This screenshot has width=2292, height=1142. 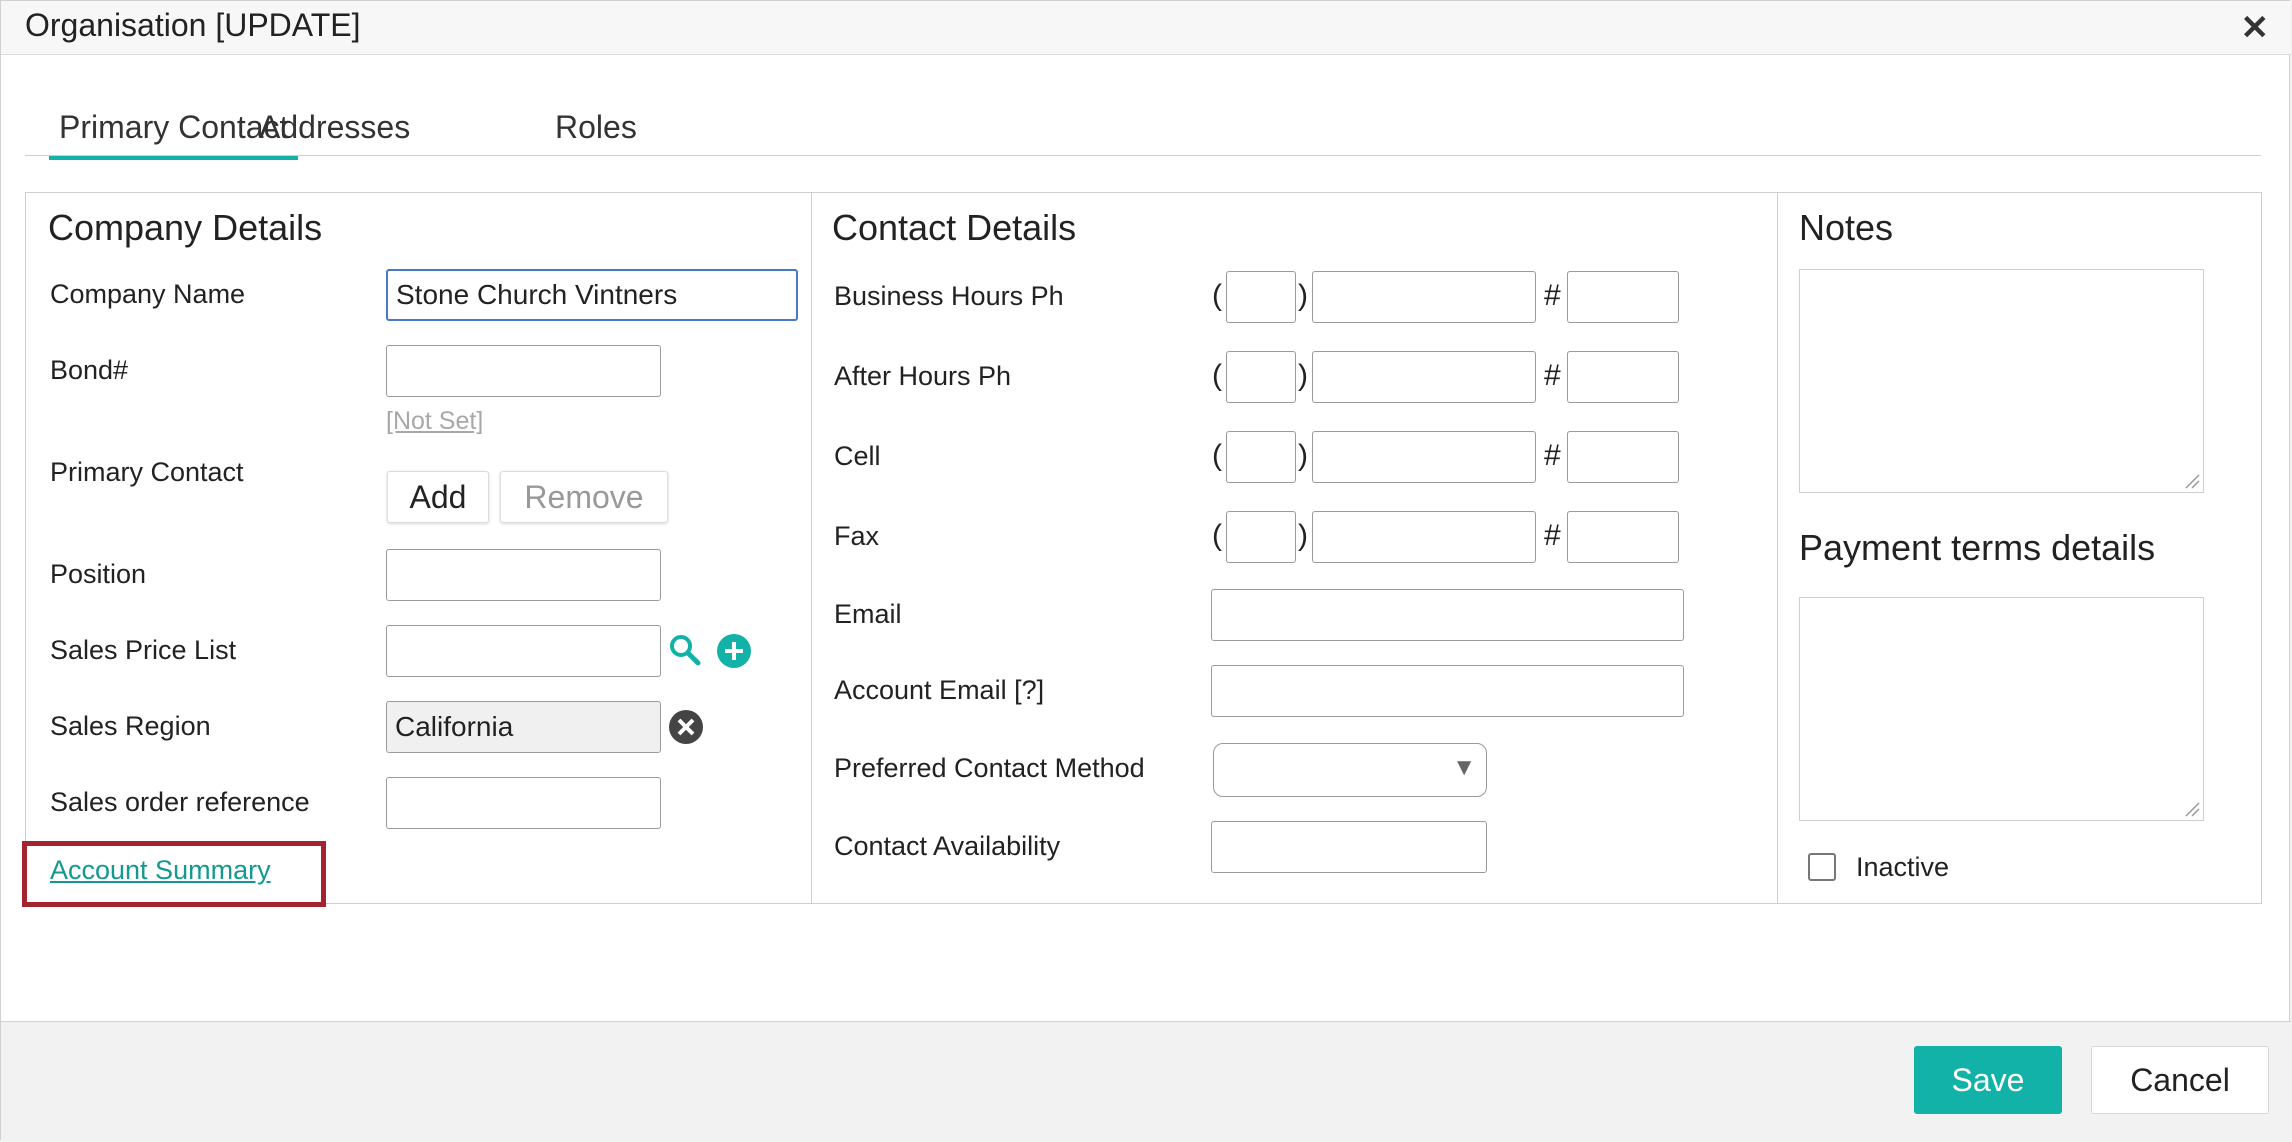 What do you see at coordinates (1977, 547) in the screenshot?
I see `payment-terms-heading: Payment terms details` at bounding box center [1977, 547].